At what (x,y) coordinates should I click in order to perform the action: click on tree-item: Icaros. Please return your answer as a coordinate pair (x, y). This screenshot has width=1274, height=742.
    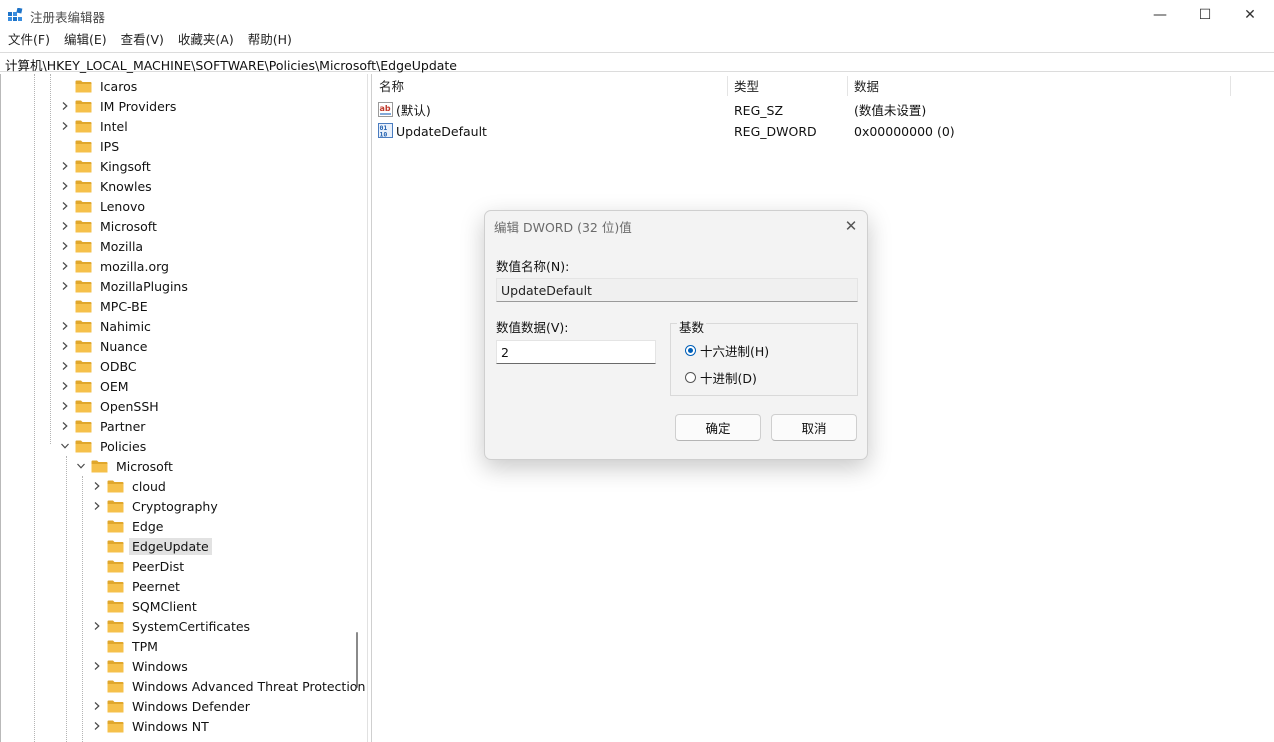
    Looking at the image, I should click on (99, 86).